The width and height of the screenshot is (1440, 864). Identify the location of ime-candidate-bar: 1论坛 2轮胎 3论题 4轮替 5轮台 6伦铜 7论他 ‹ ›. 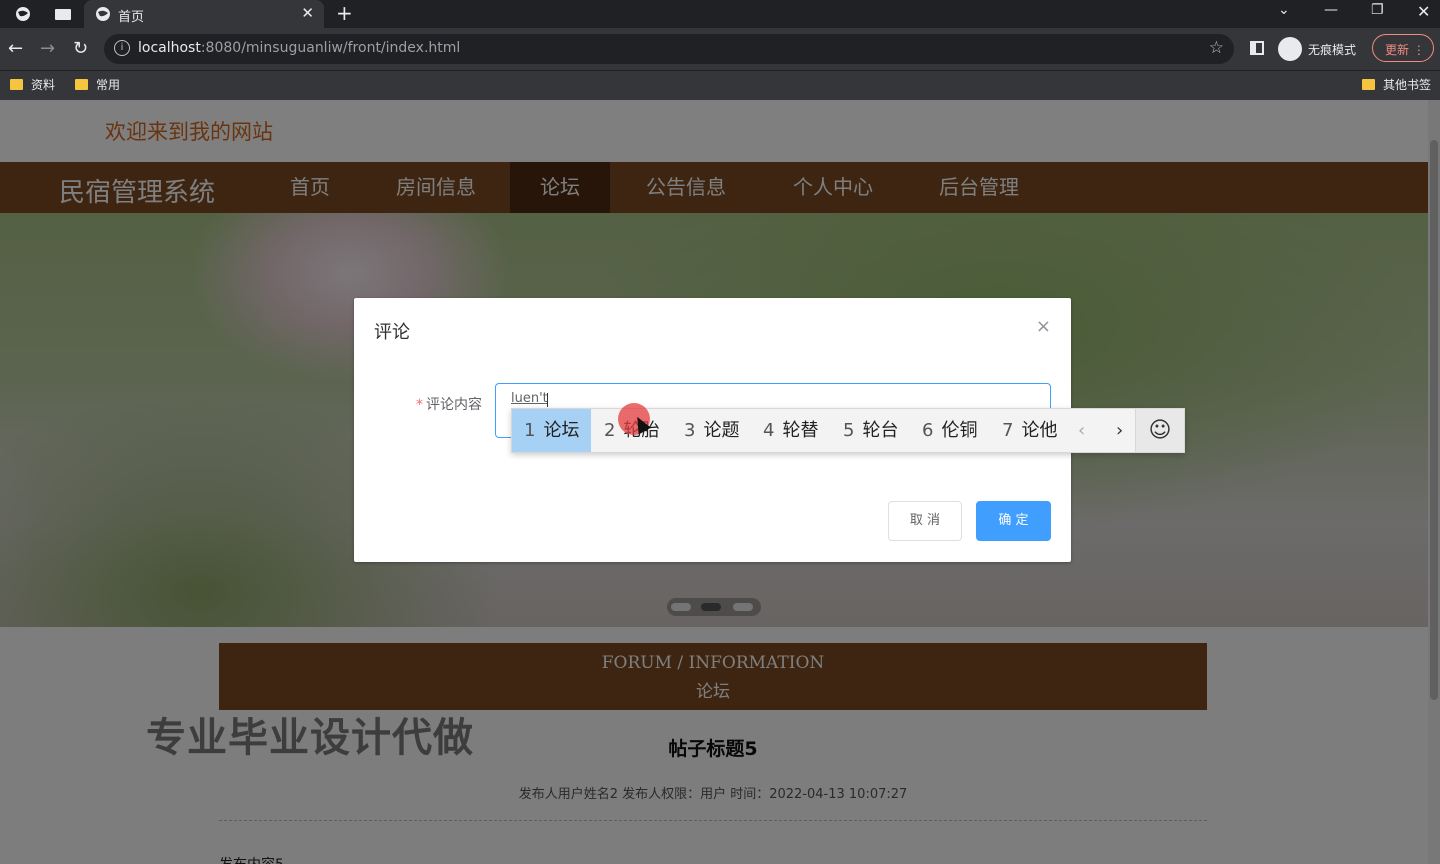
(848, 430).